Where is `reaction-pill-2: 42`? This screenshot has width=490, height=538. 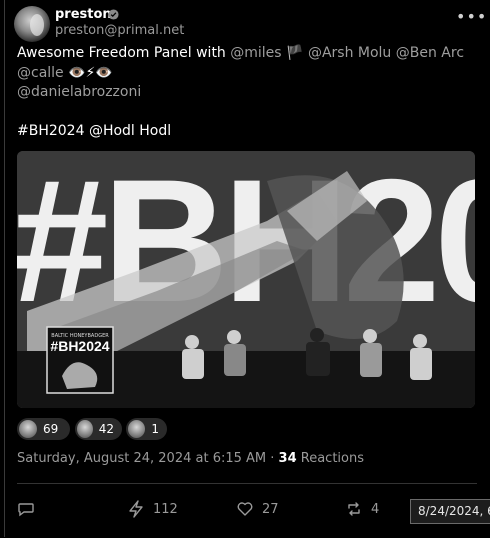 reaction-pill-2: 42 is located at coordinates (98, 429).